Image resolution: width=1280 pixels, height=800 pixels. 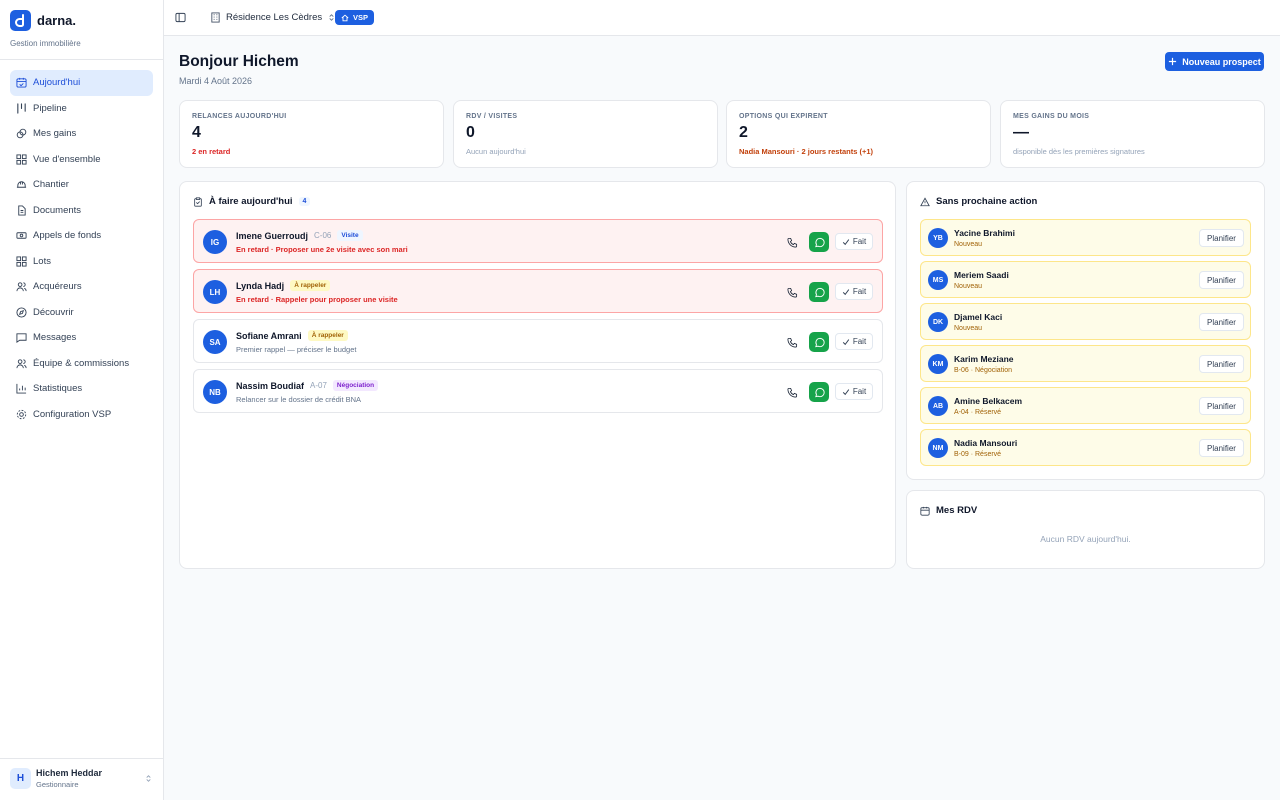 What do you see at coordinates (722, 18) in the screenshot?
I see `topbar: Résidence Les Cèdres VSP` at bounding box center [722, 18].